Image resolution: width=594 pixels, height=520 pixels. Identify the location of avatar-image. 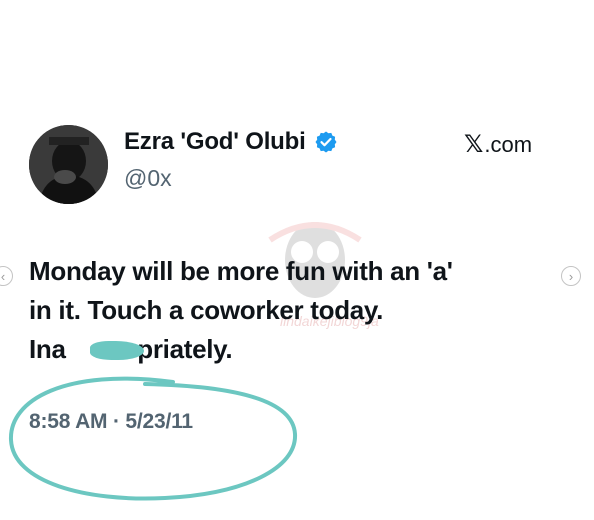
(68, 164).